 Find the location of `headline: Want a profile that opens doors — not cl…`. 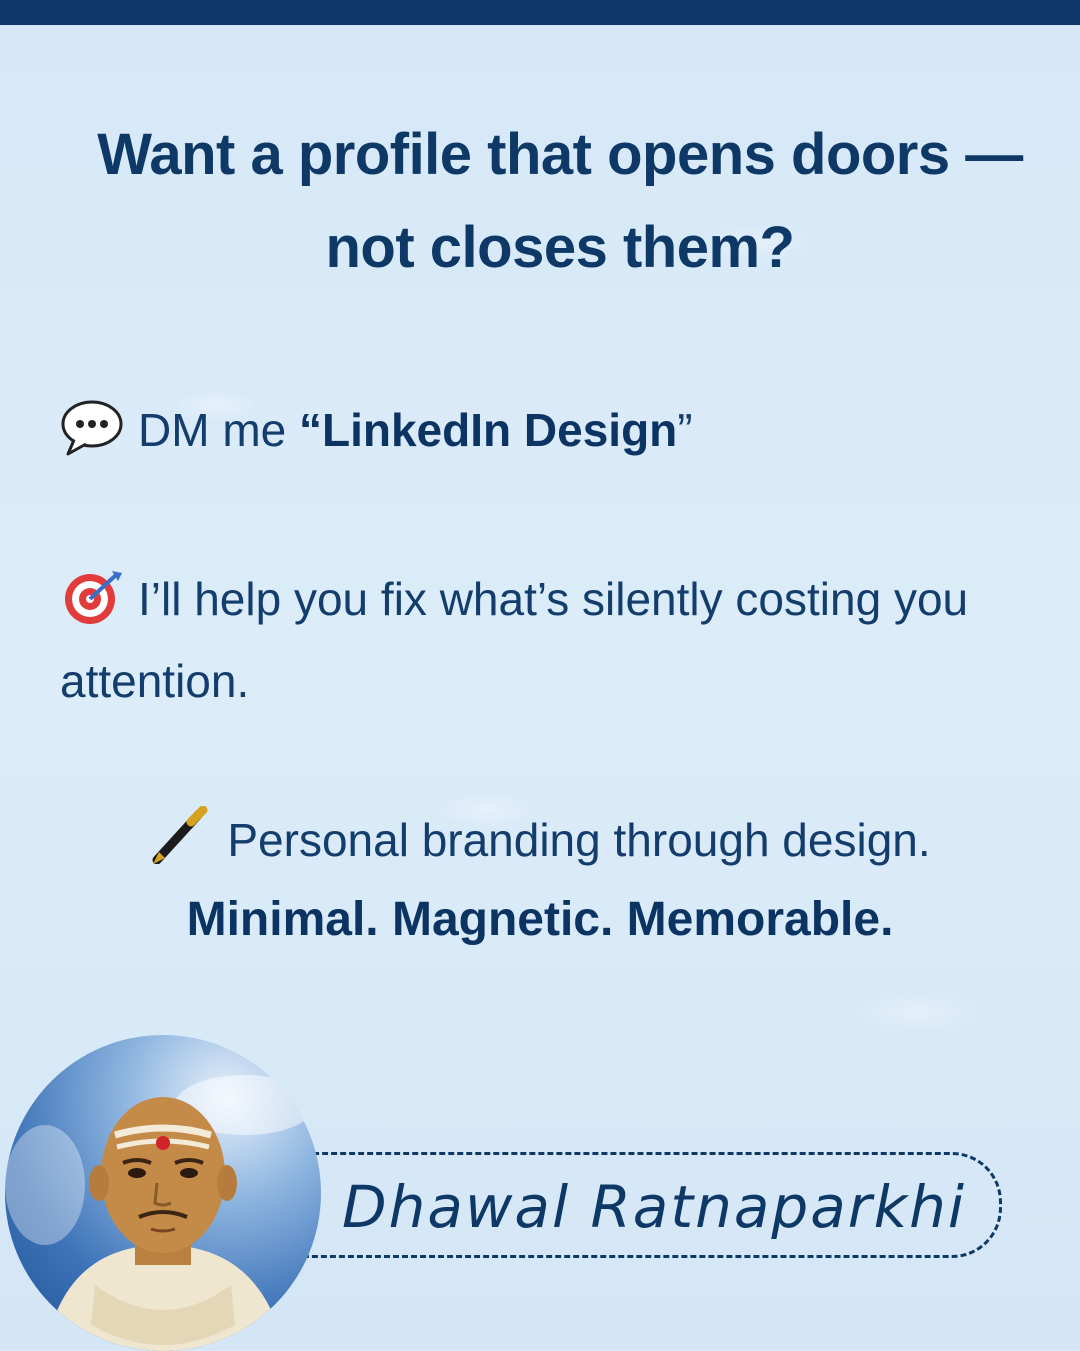

headline: Want a profile that opens doors — not cl… is located at coordinates (560, 201).